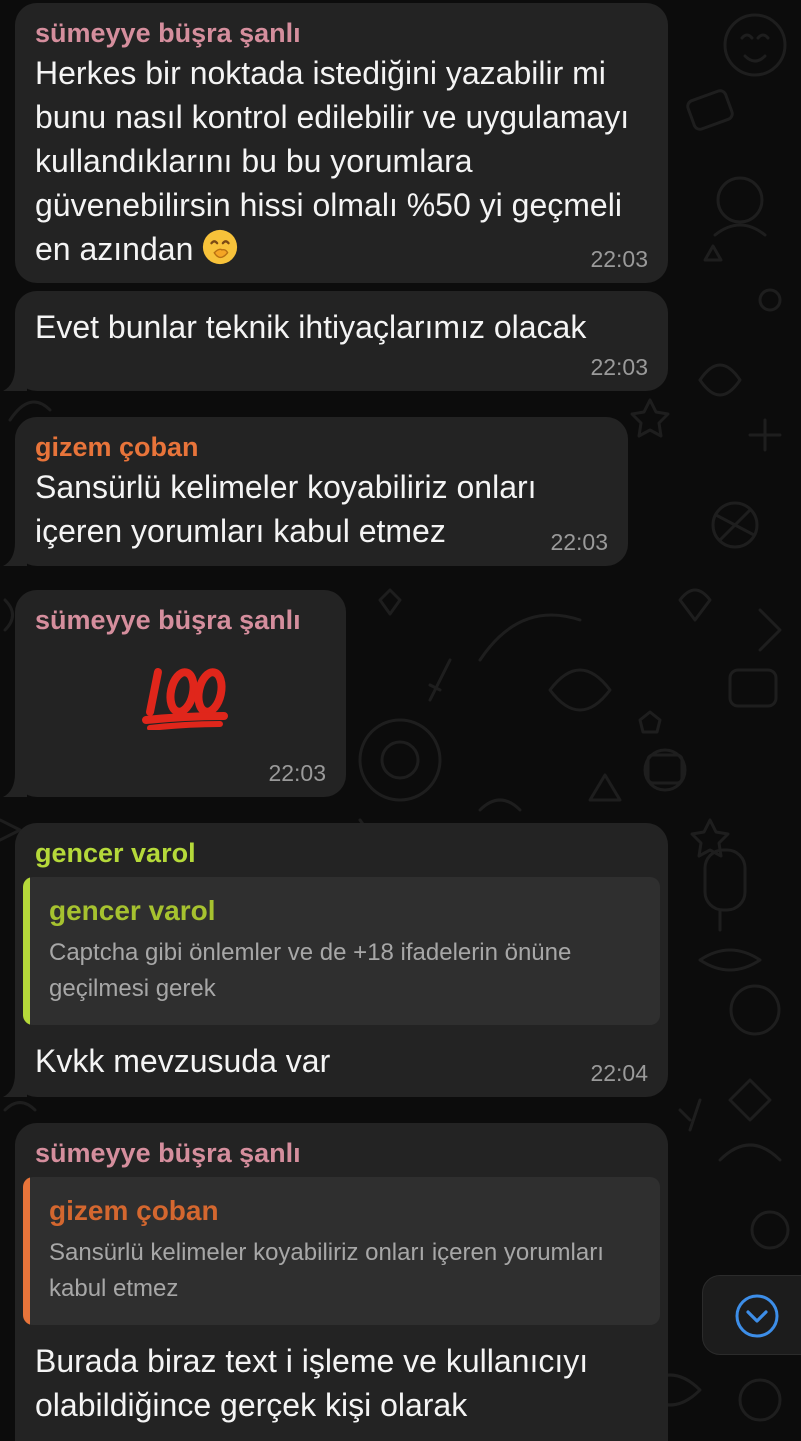 This screenshot has height=1441, width=801. What do you see at coordinates (185, 699) in the screenshot?
I see `hundred-points-icon` at bounding box center [185, 699].